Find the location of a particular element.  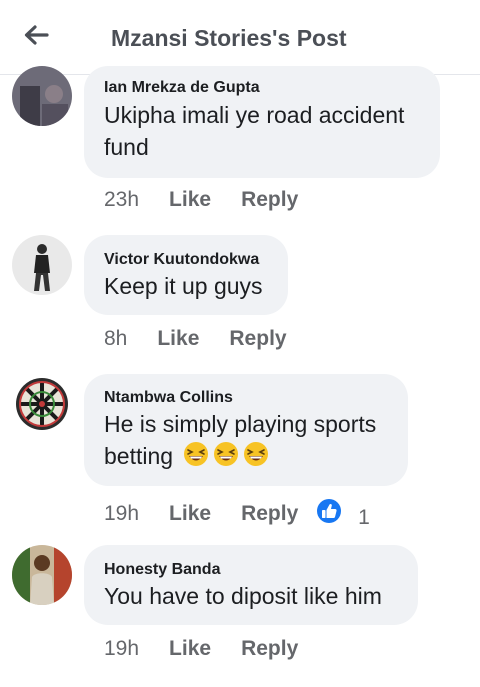

comment-author: Ntambwa Collins is located at coordinates (246, 398).